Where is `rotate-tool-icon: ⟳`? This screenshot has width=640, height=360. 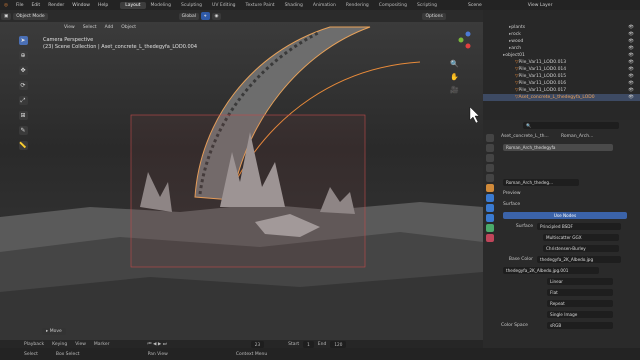 rotate-tool-icon: ⟳ is located at coordinates (23, 85).